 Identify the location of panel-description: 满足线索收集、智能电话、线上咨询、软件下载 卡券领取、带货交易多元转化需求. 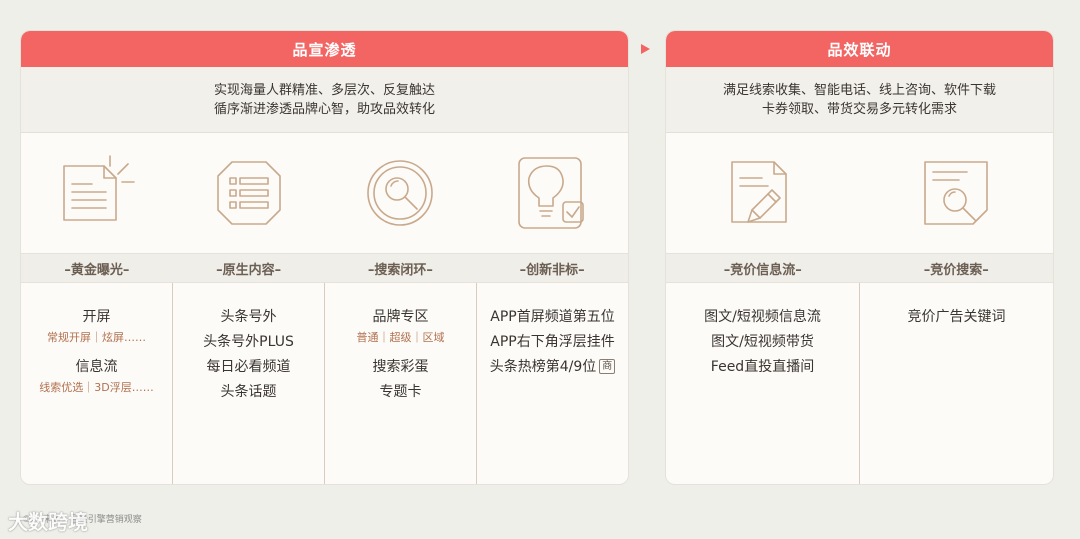
(859, 100).